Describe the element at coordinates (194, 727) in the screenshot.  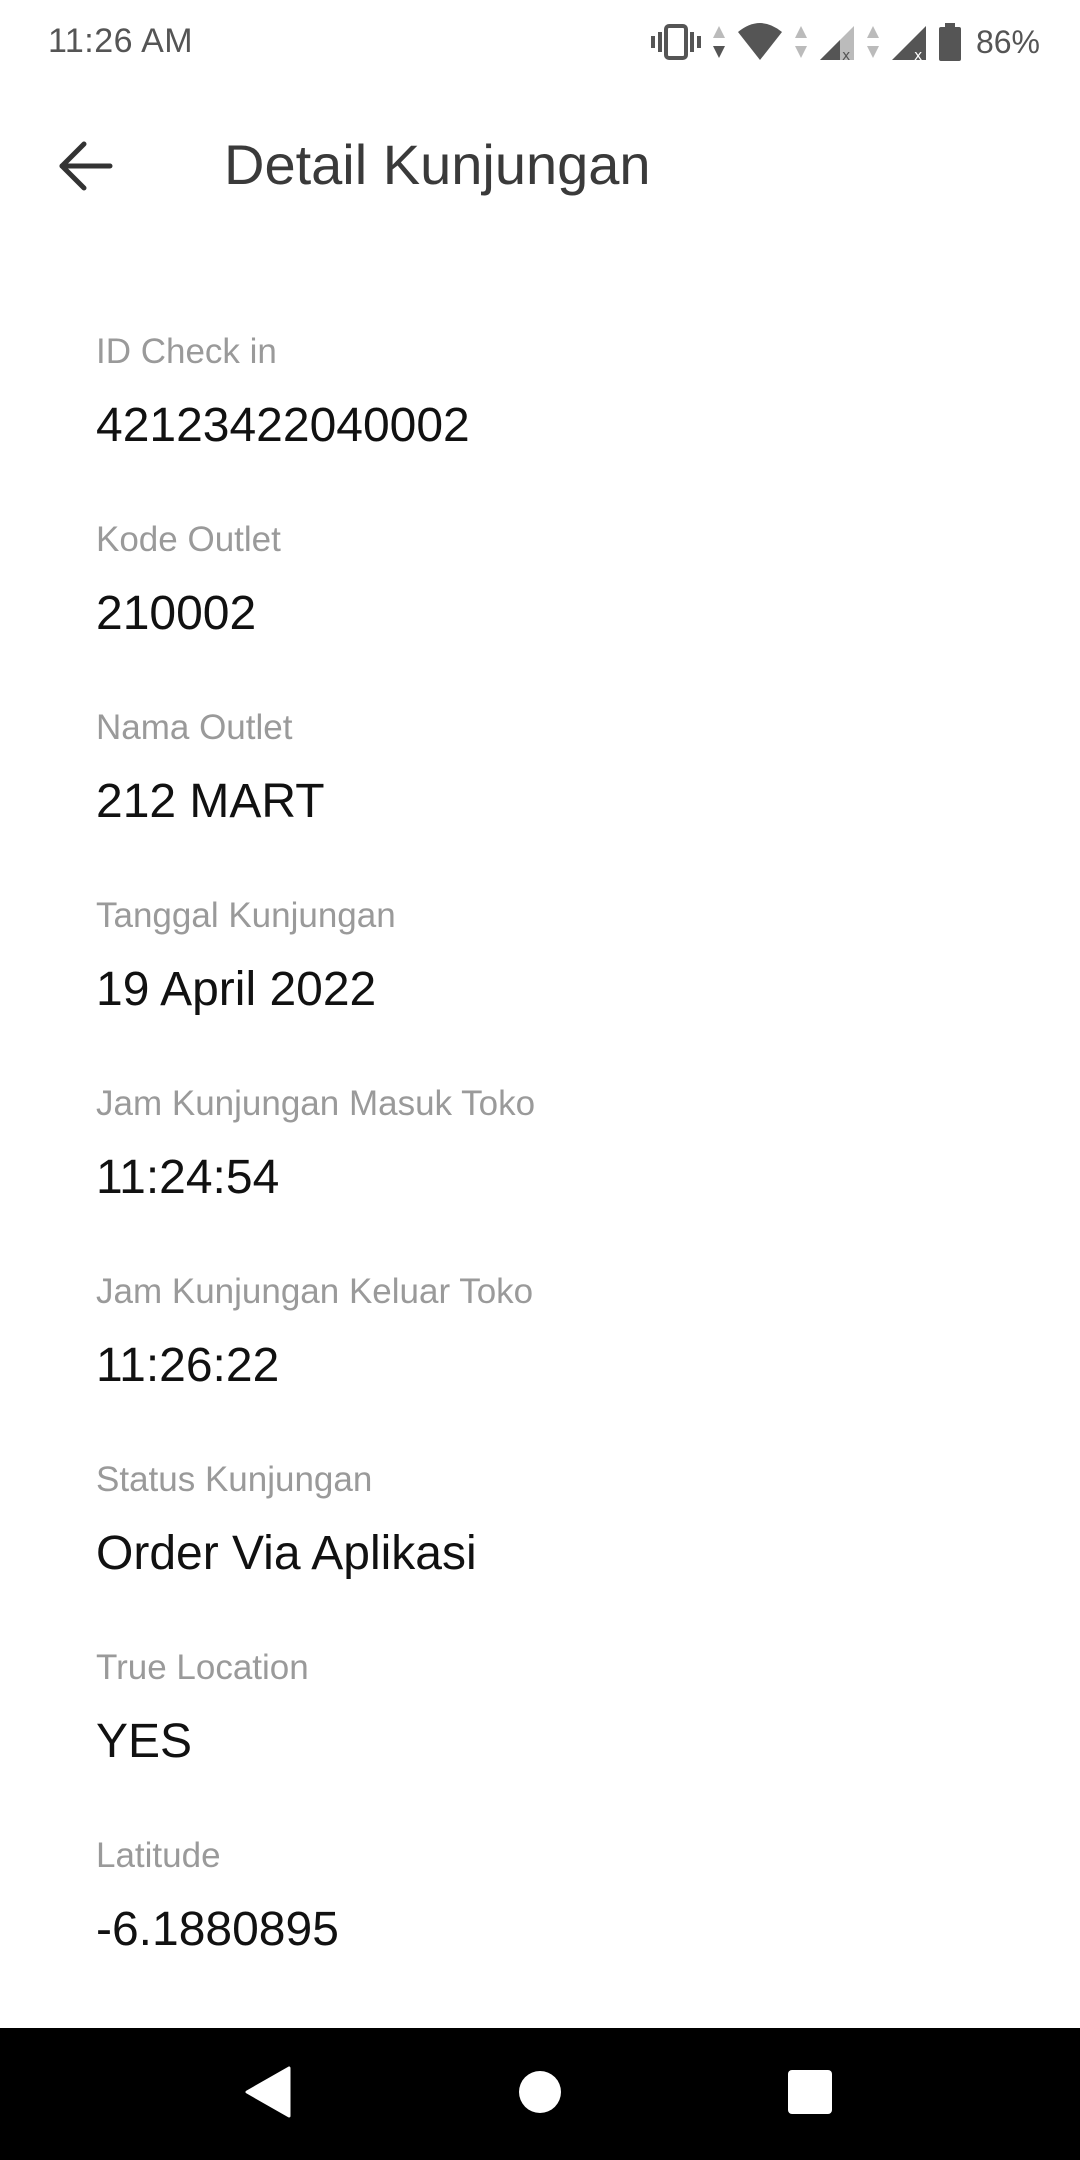
I see `detail-label: Nama Outlet` at that location.